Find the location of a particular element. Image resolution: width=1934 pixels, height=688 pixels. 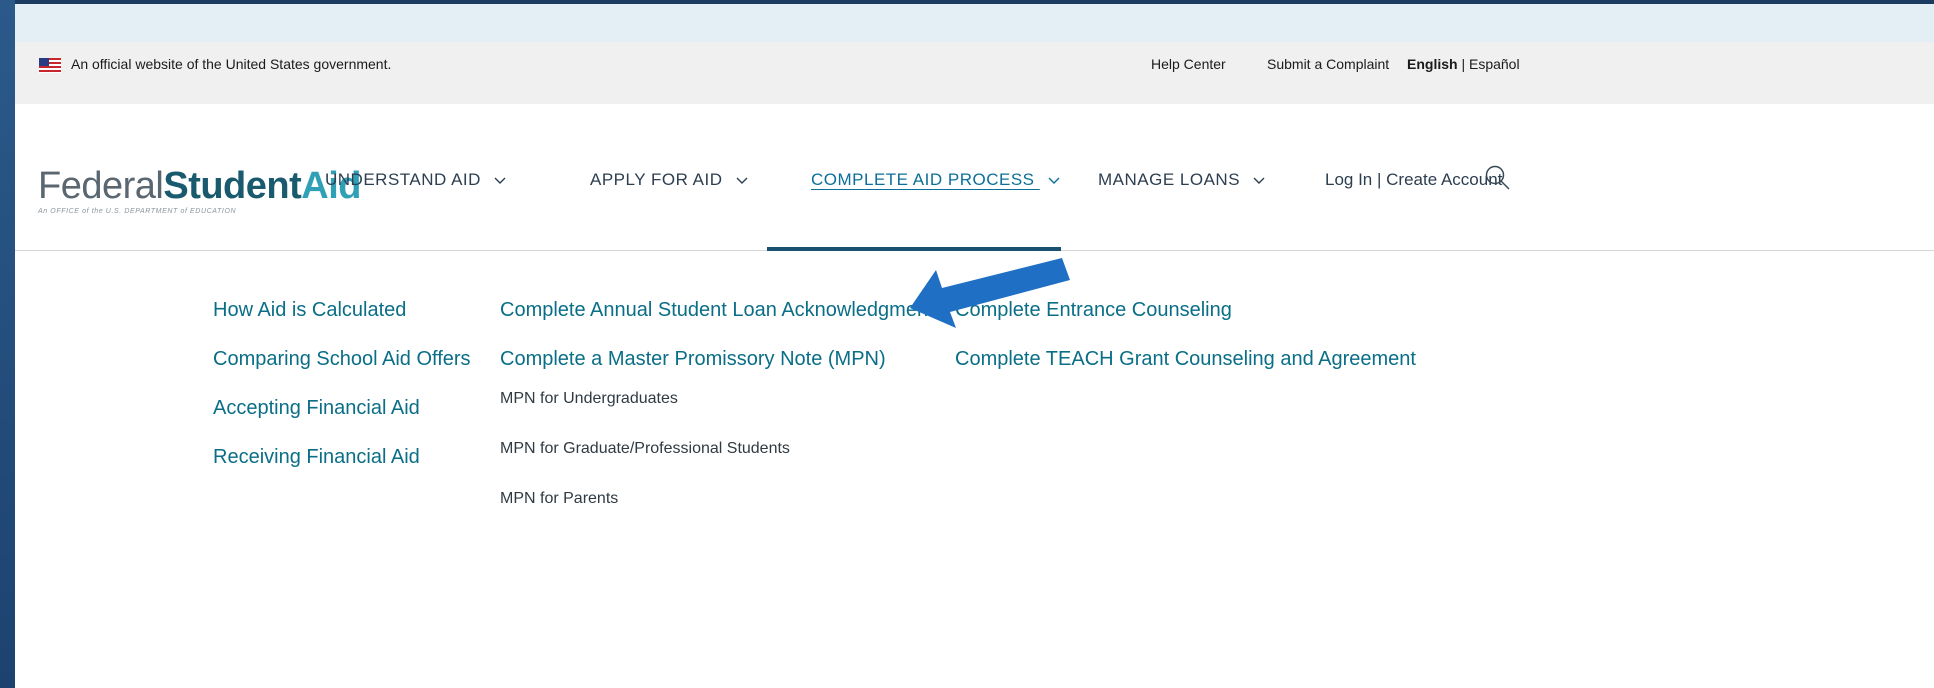

menu-link-mpn-graduate: MPN for Graduate/Professional Students is located at coordinates (717, 449).